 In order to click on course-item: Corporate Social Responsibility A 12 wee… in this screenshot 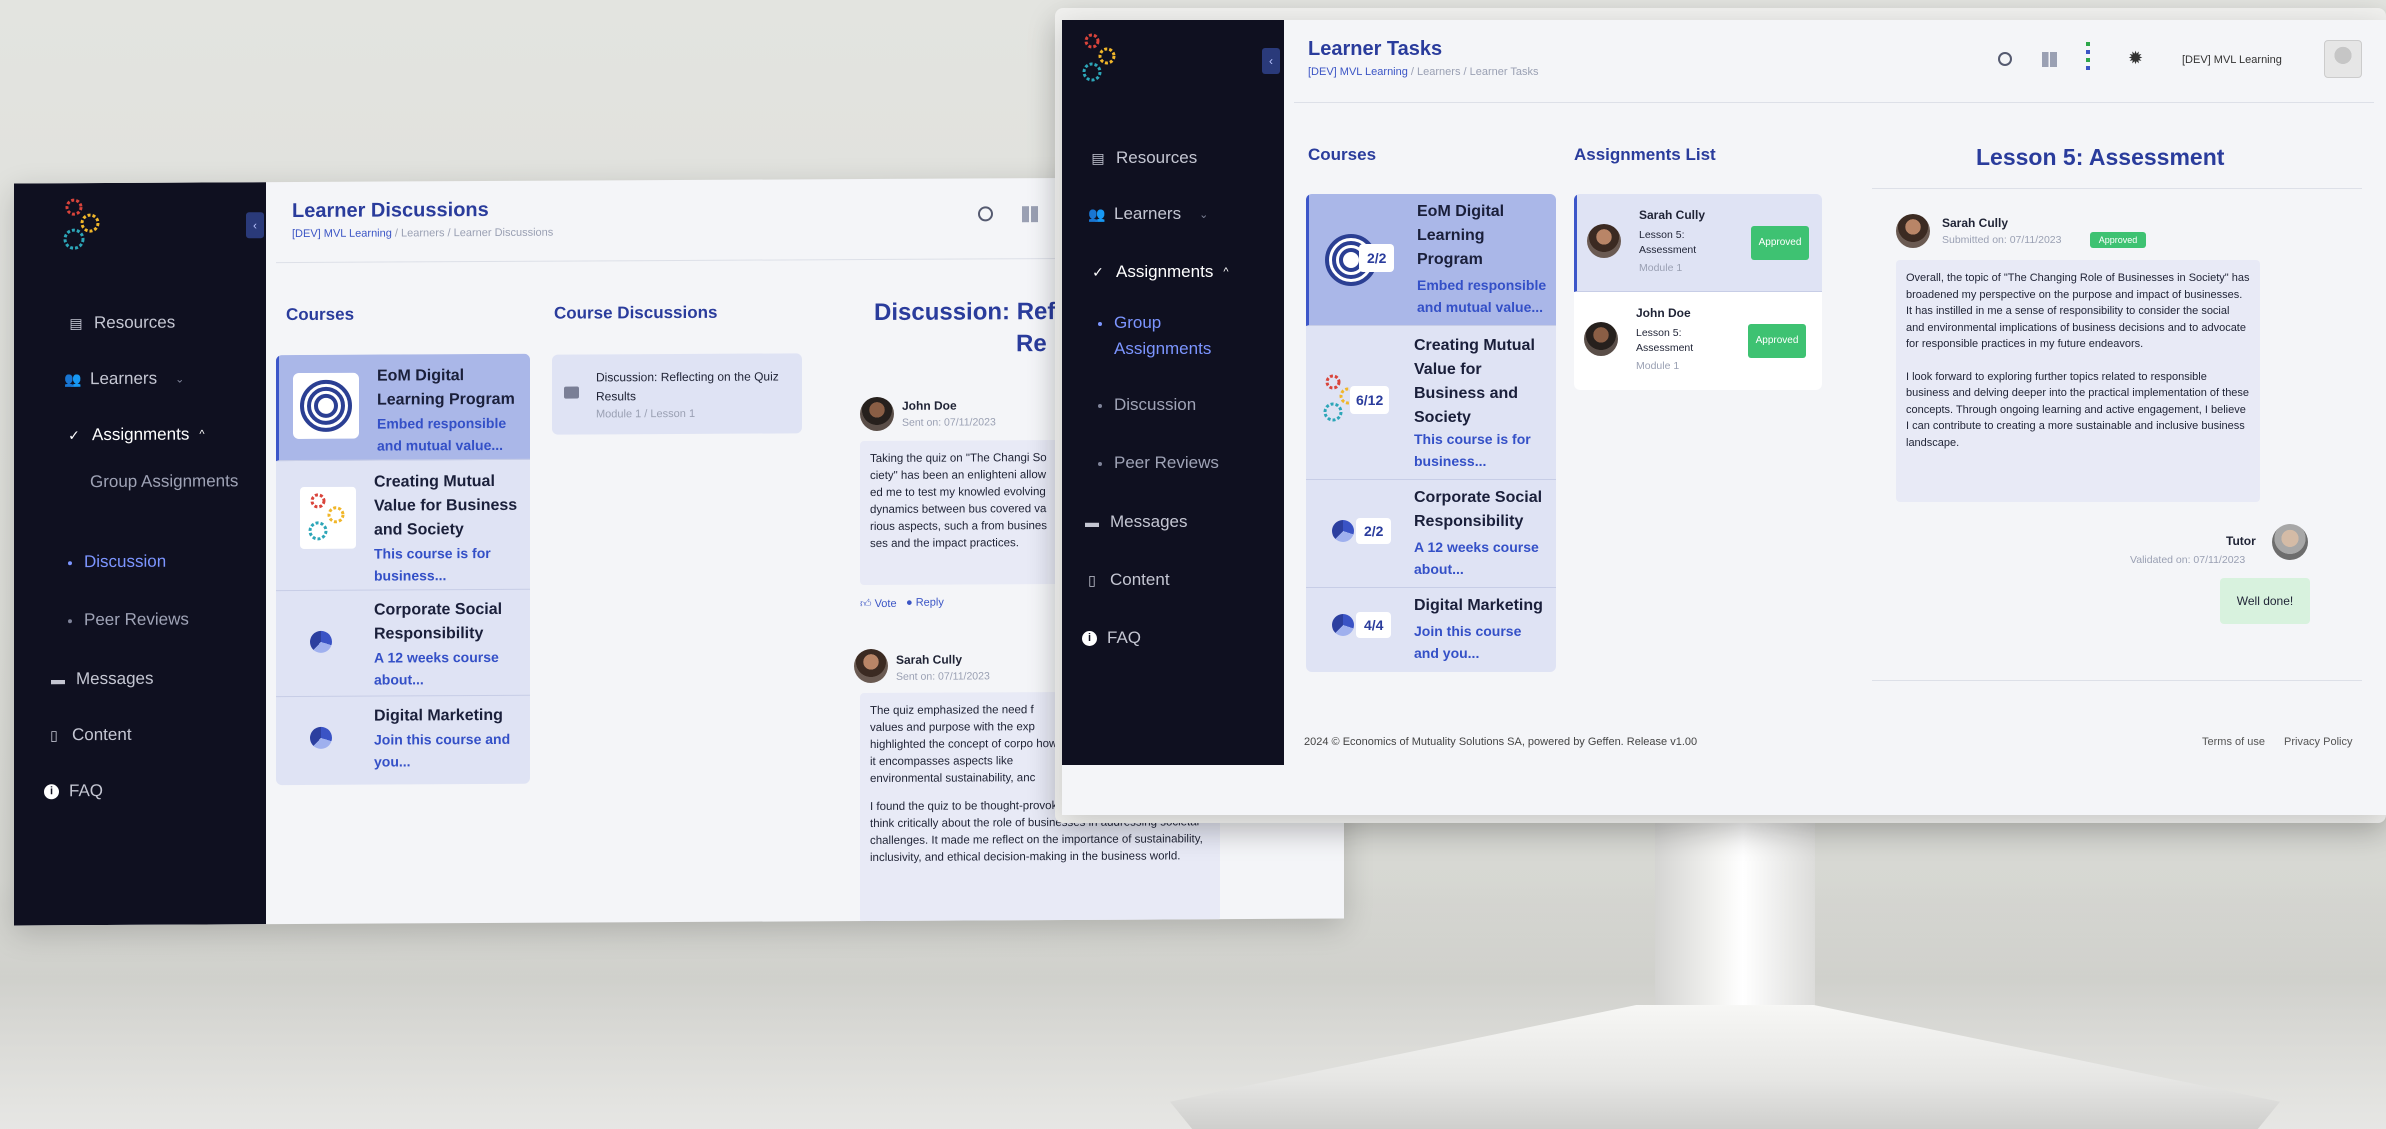, I will do `click(403, 643)`.